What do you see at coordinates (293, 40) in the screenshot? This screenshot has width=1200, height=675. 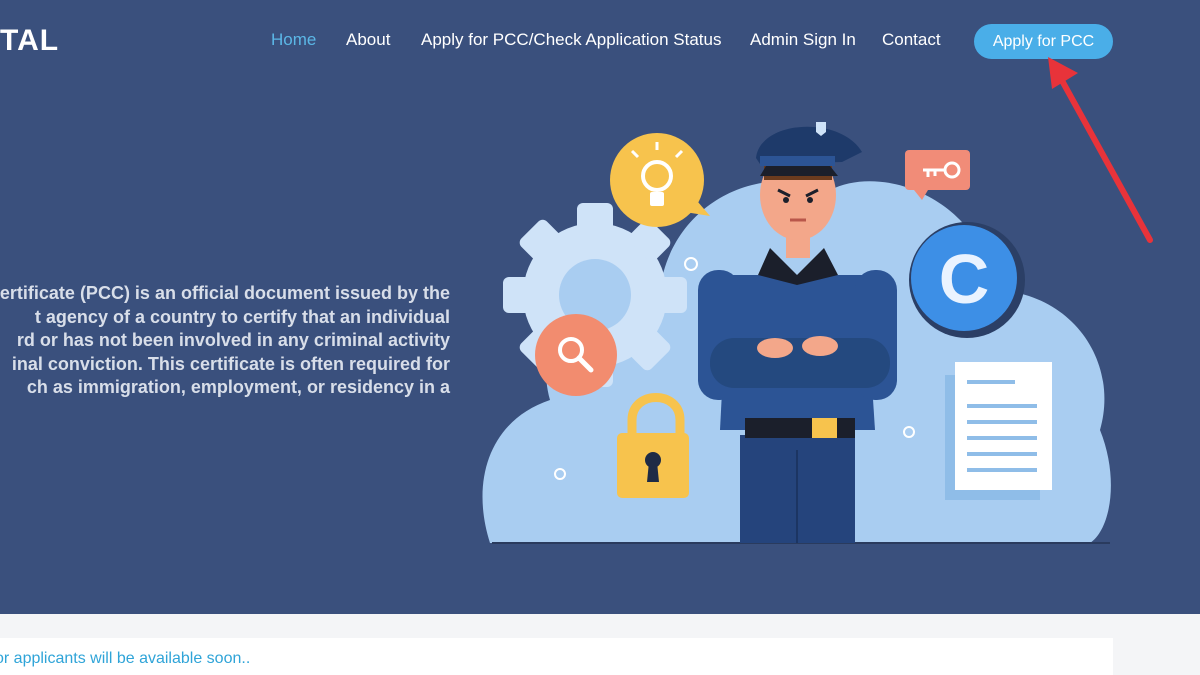 I see `nav-home: Home` at bounding box center [293, 40].